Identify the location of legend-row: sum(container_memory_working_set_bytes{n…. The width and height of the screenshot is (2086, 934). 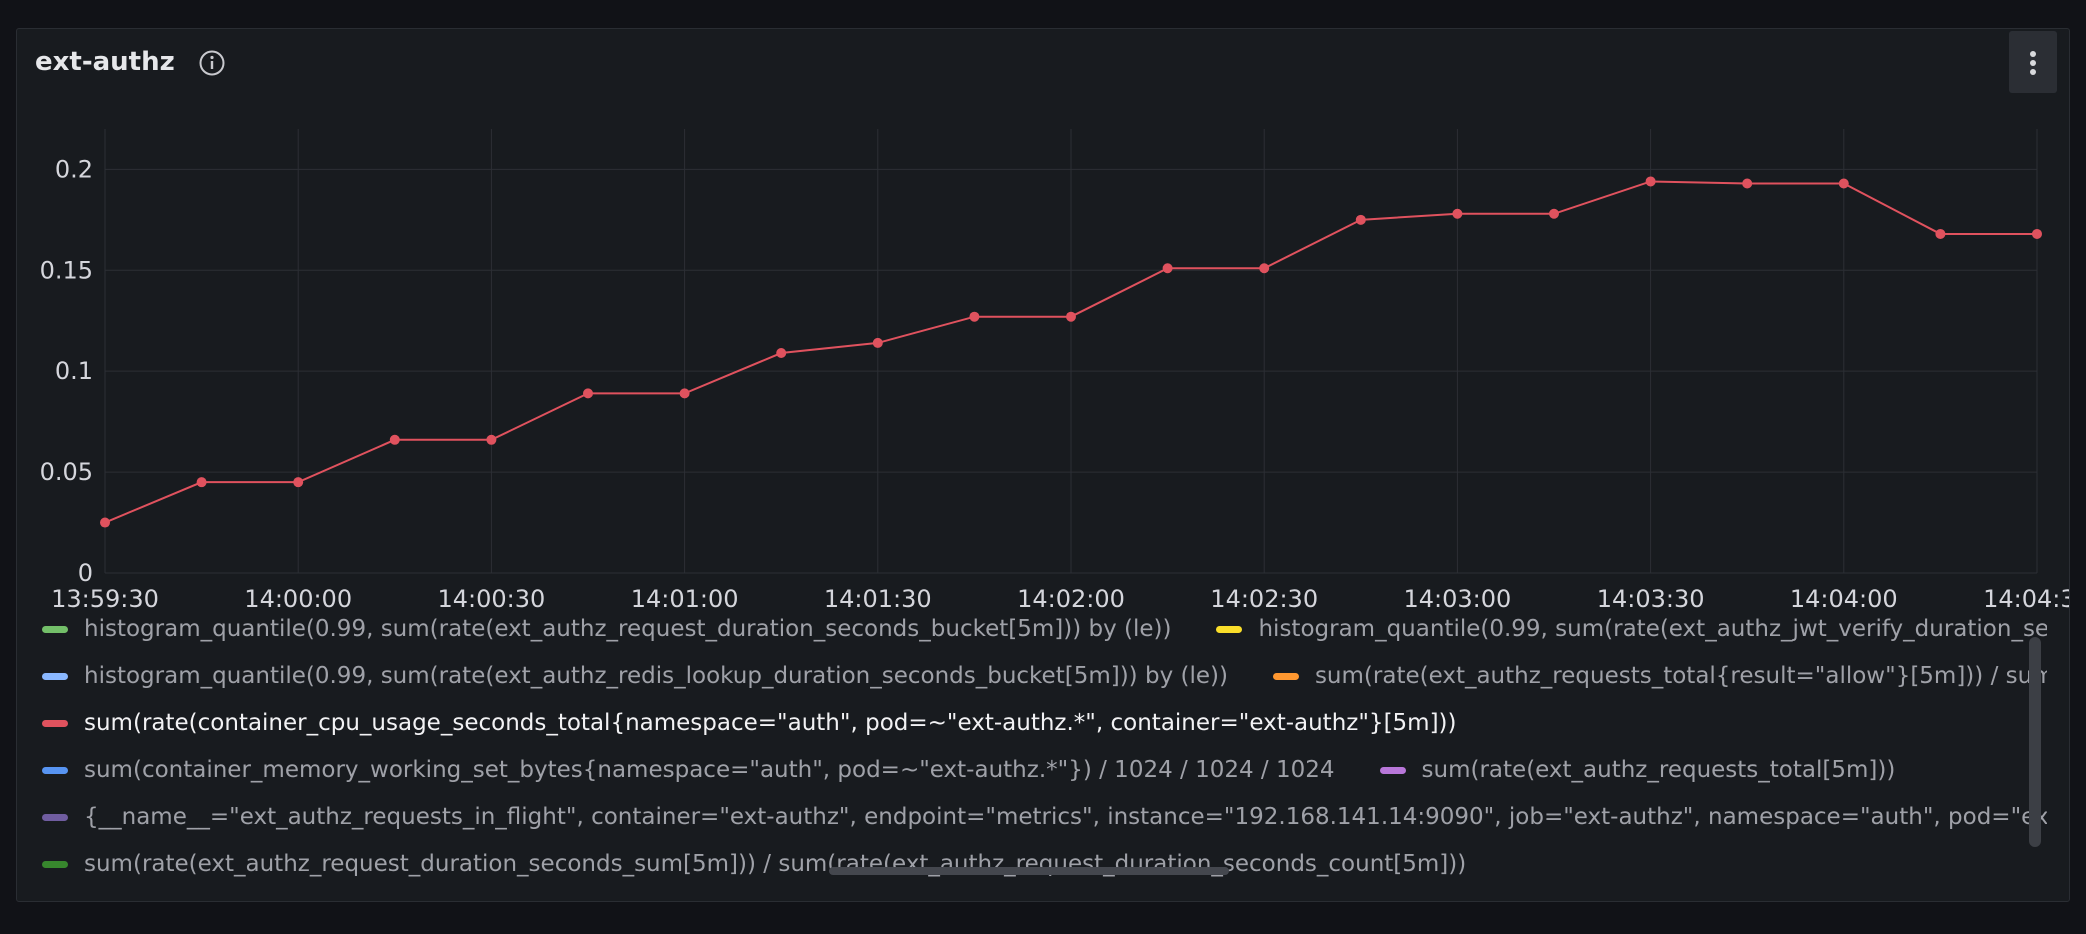
(966, 770).